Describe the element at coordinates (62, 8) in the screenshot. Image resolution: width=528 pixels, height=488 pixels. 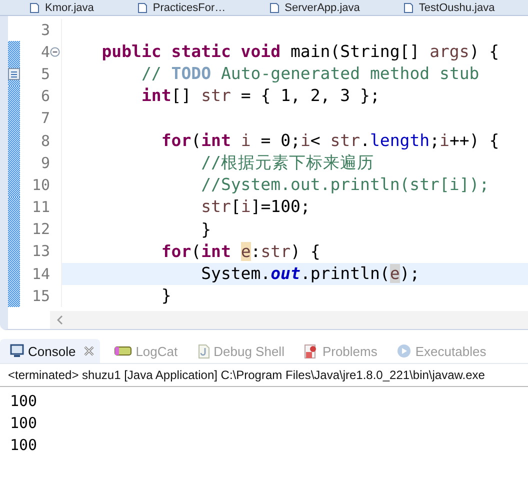
I see `editor-tab: Kmor.java` at that location.